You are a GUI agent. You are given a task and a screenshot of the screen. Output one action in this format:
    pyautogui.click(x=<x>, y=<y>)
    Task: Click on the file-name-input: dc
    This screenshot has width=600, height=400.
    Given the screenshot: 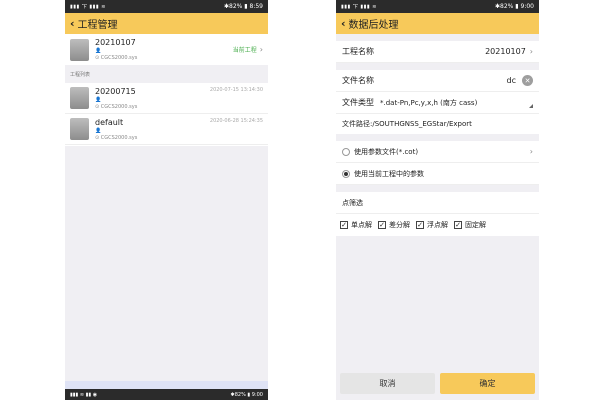 What is the action you would take?
    pyautogui.click(x=511, y=80)
    